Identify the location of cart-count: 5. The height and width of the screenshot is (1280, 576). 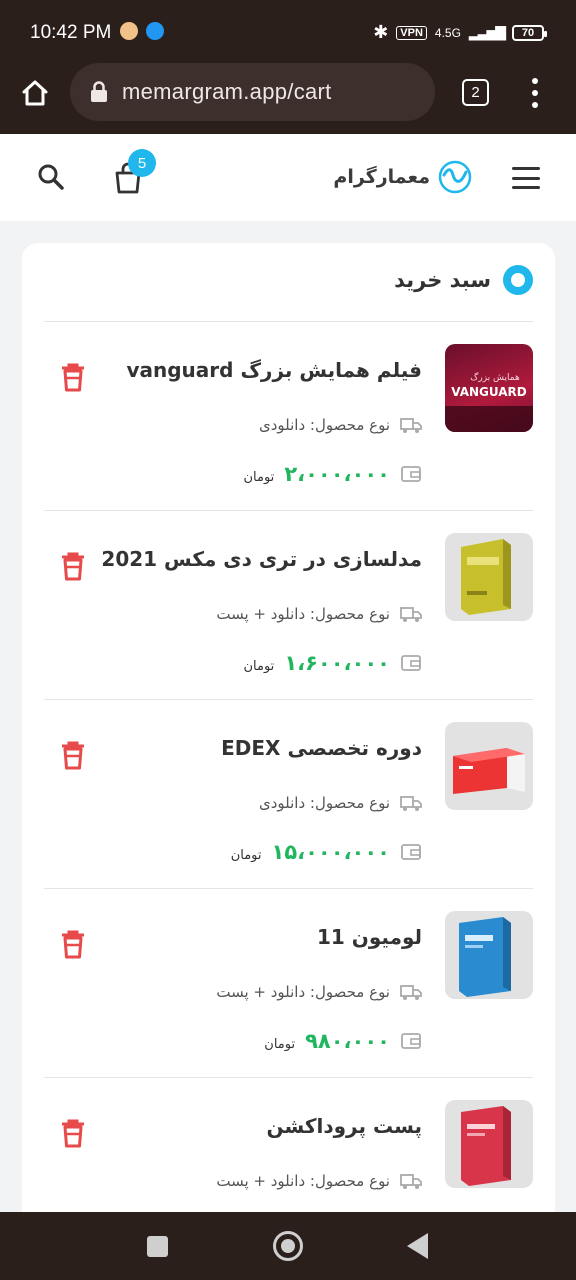
(142, 163).